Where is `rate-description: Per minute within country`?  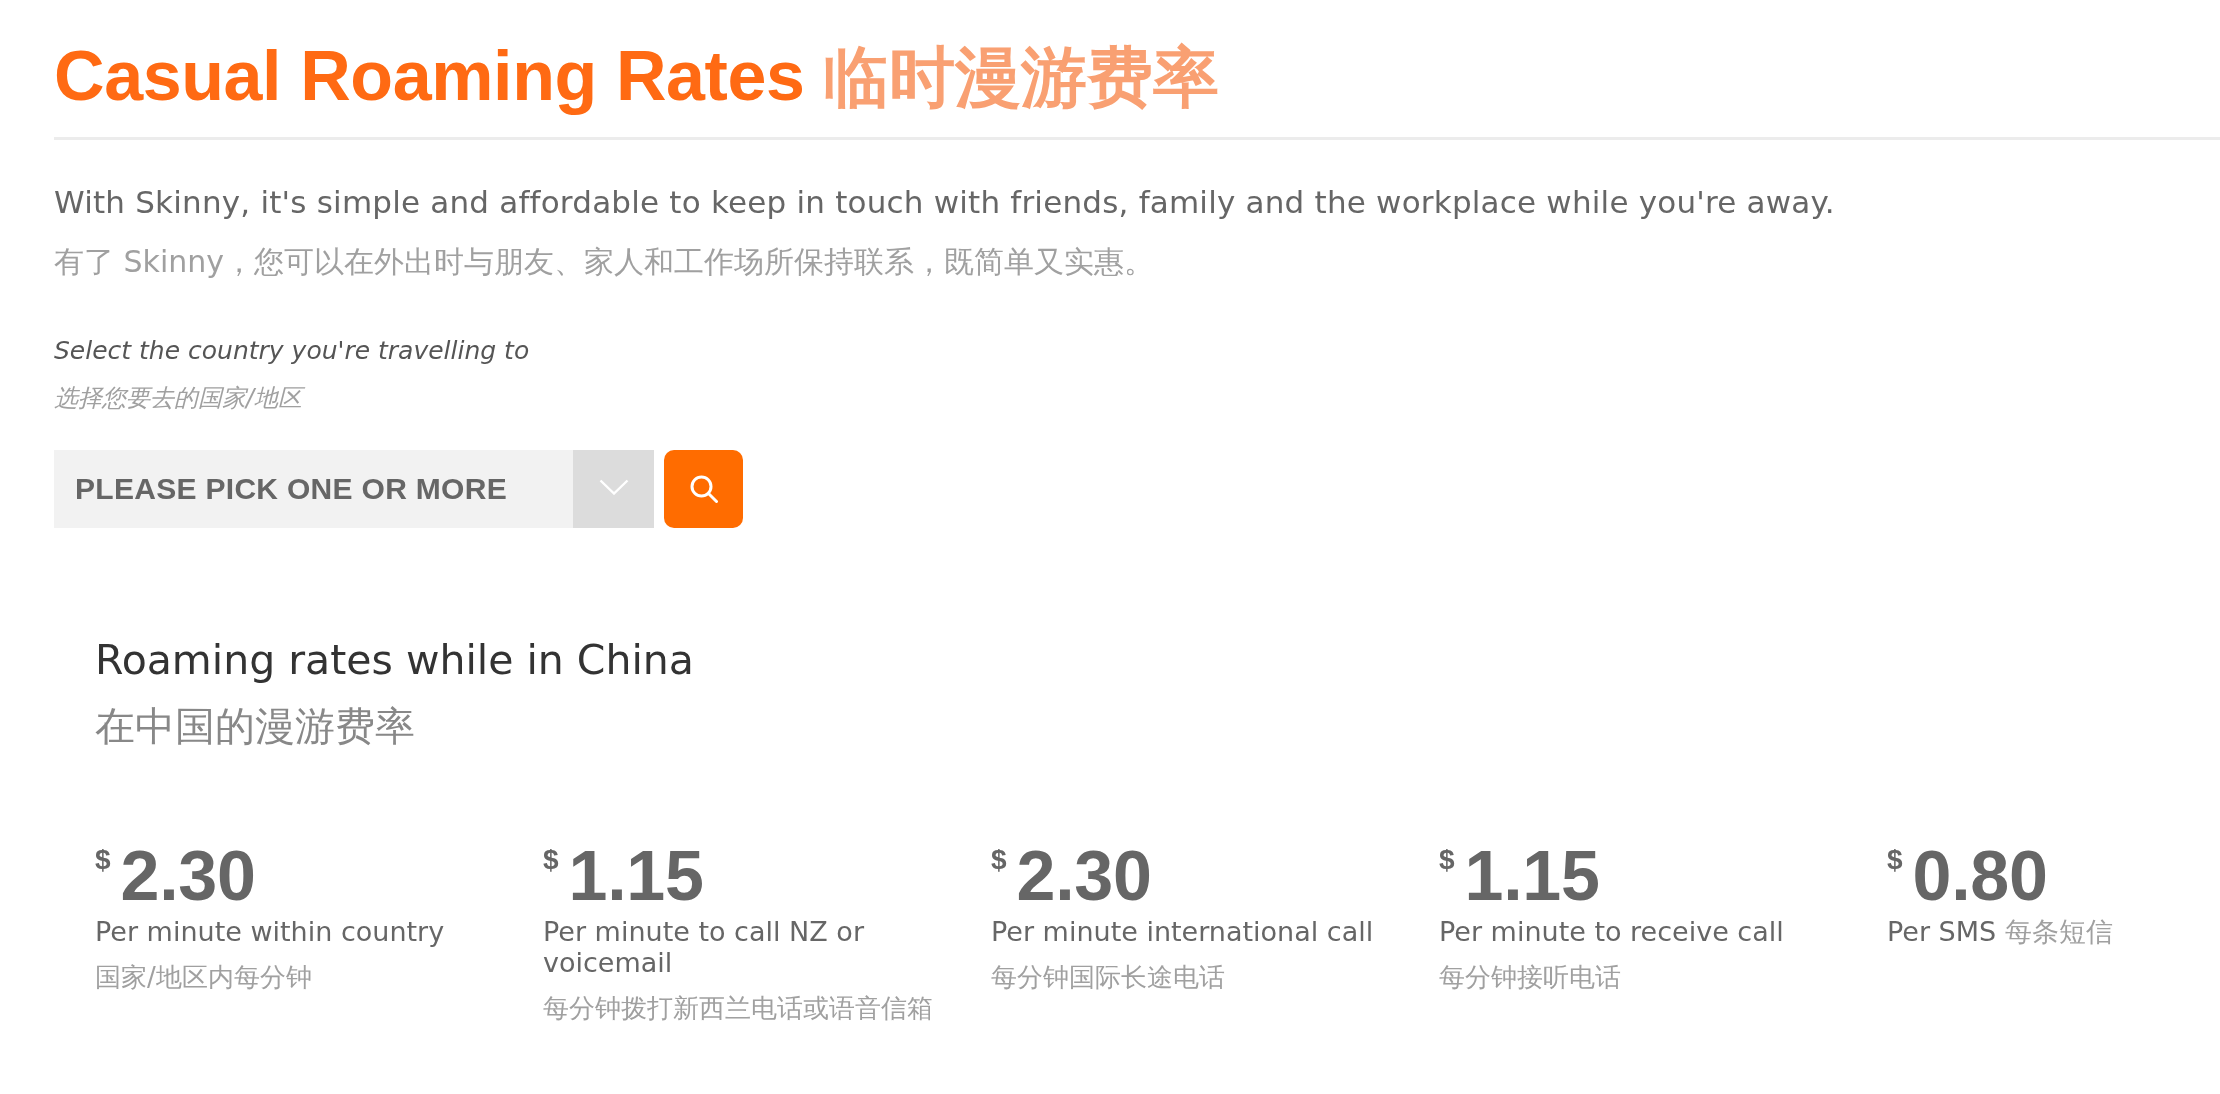
rate-description: Per minute within country is located at coordinates (270, 931).